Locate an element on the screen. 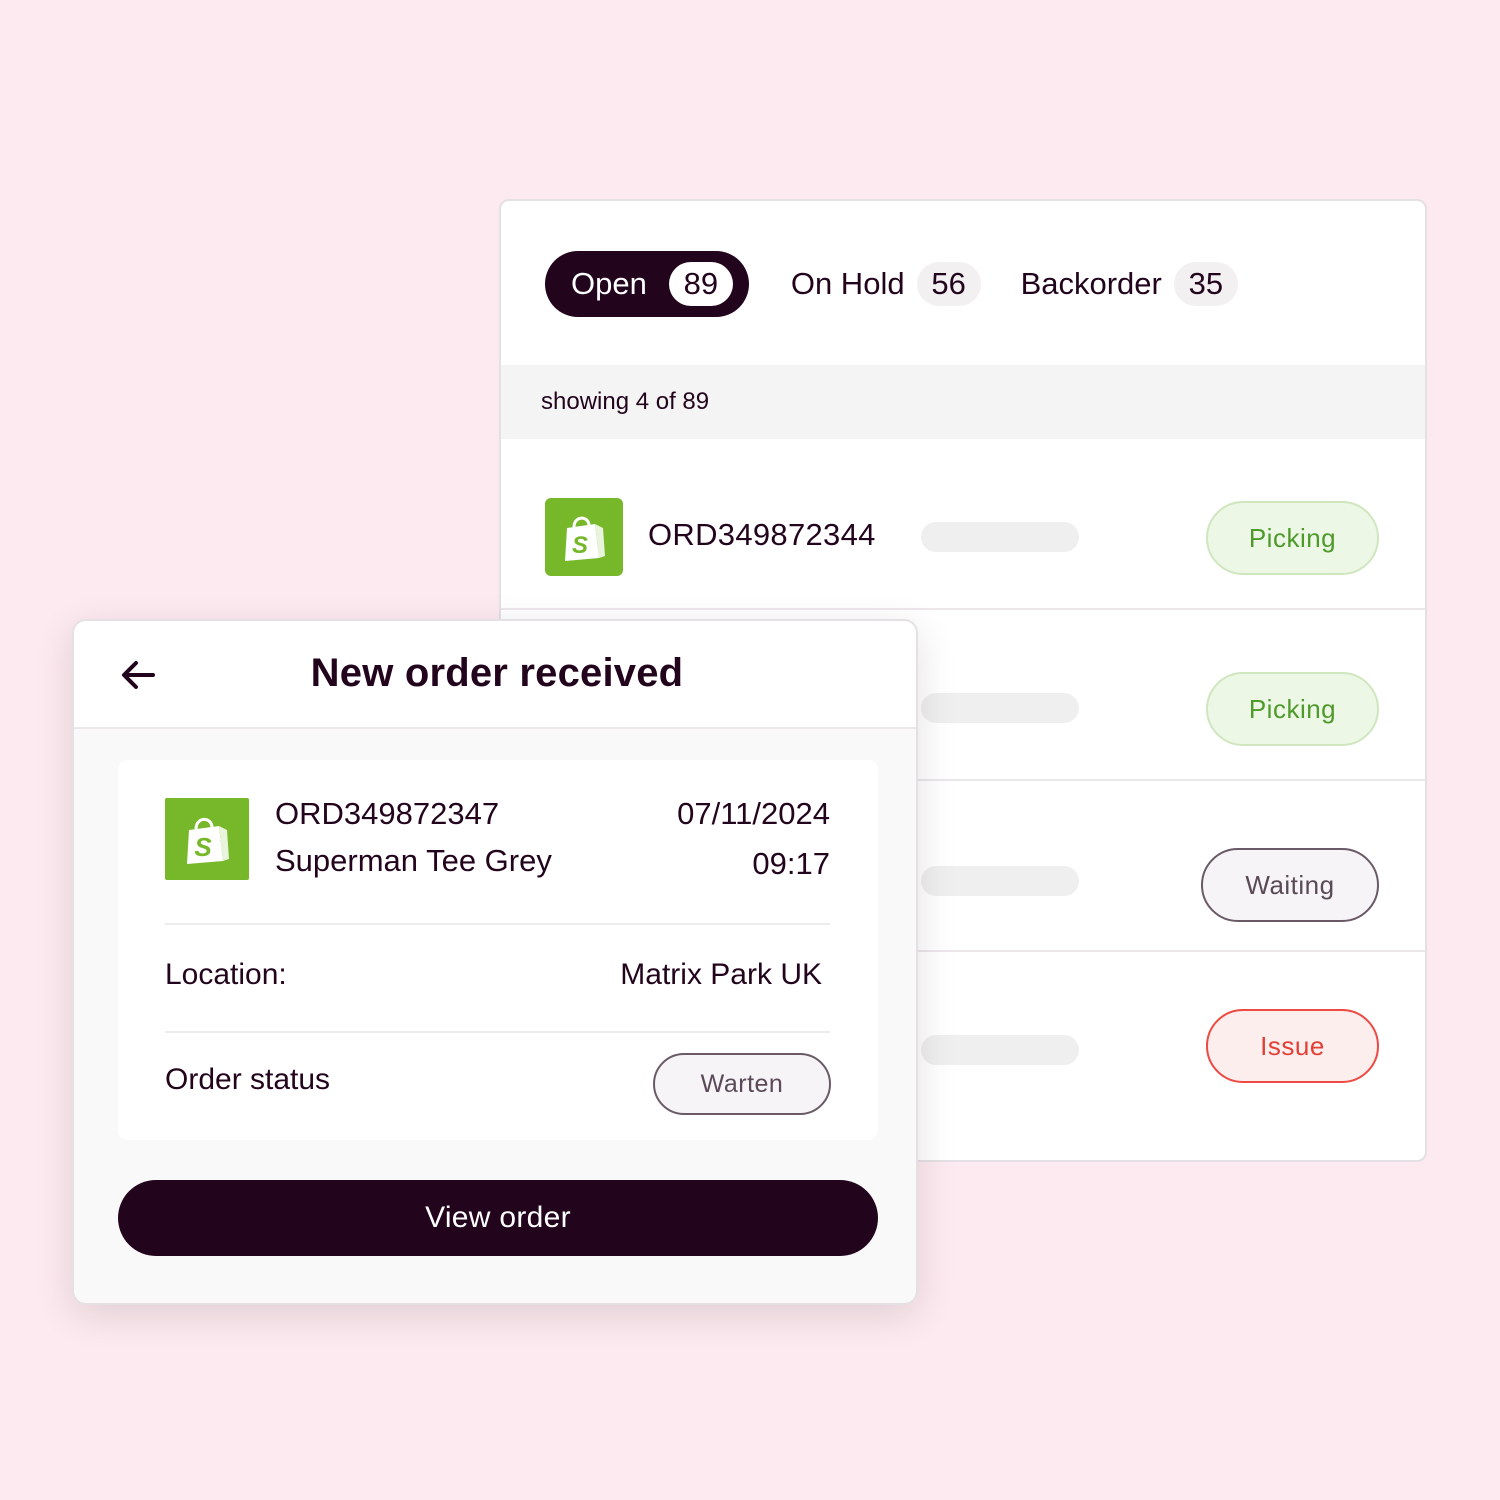  product-name: Superman Tee Grey is located at coordinates (413, 860).